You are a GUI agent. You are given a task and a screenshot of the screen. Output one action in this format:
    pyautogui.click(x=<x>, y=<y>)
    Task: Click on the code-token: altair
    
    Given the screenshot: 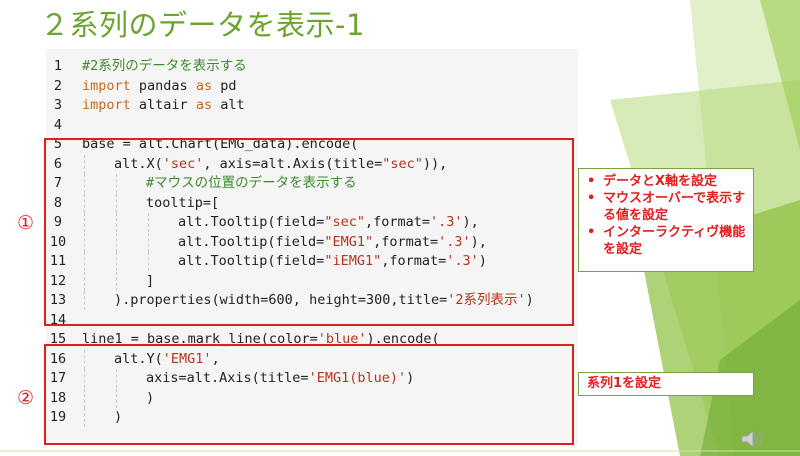 What is the action you would take?
    pyautogui.click(x=163, y=105)
    